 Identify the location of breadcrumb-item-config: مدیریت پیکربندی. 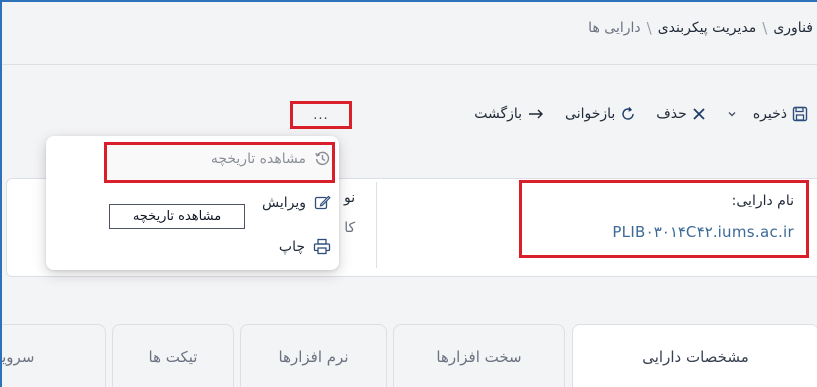
(707, 28).